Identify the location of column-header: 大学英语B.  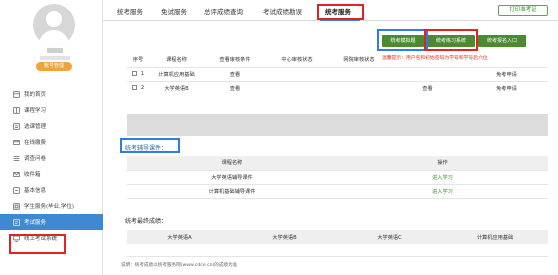
(284, 237).